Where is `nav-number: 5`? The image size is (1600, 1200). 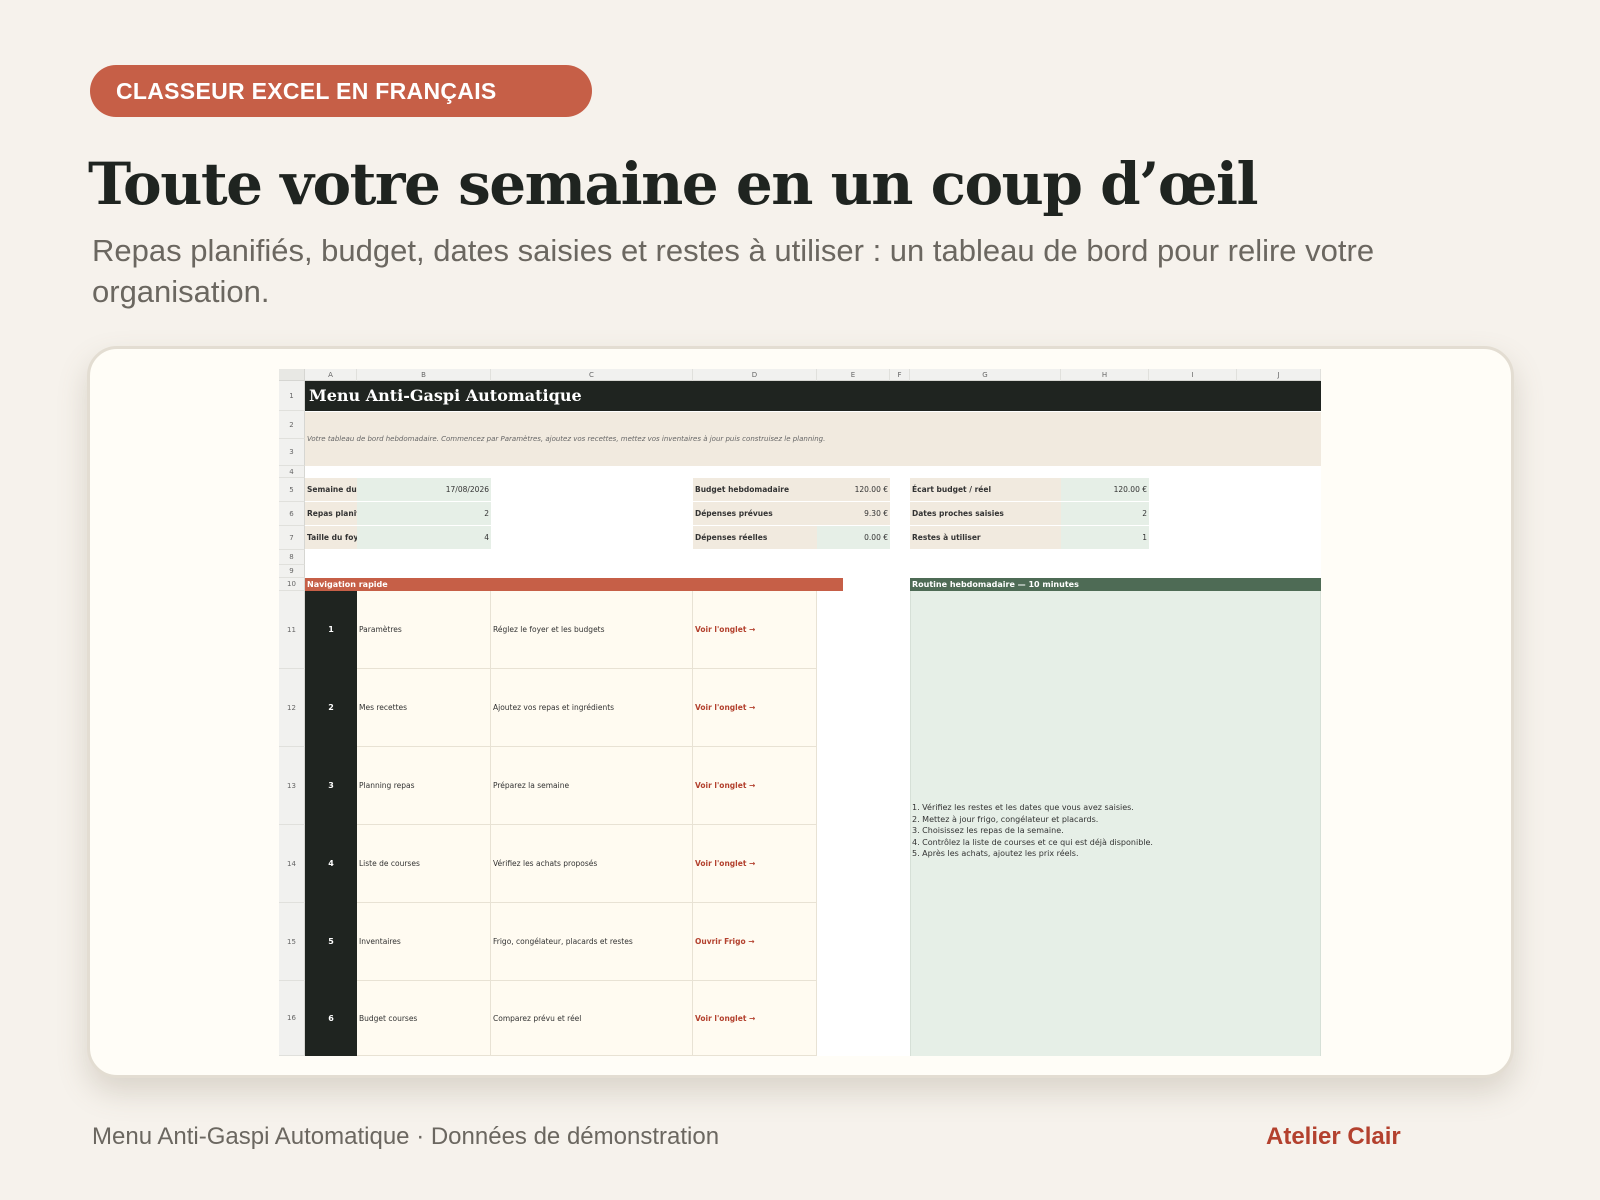 nav-number: 5 is located at coordinates (331, 942).